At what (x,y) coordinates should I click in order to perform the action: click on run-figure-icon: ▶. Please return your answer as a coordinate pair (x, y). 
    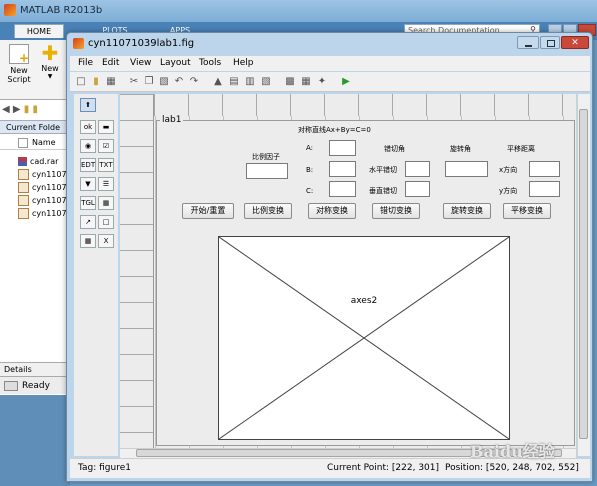
    Looking at the image, I should click on (346, 82).